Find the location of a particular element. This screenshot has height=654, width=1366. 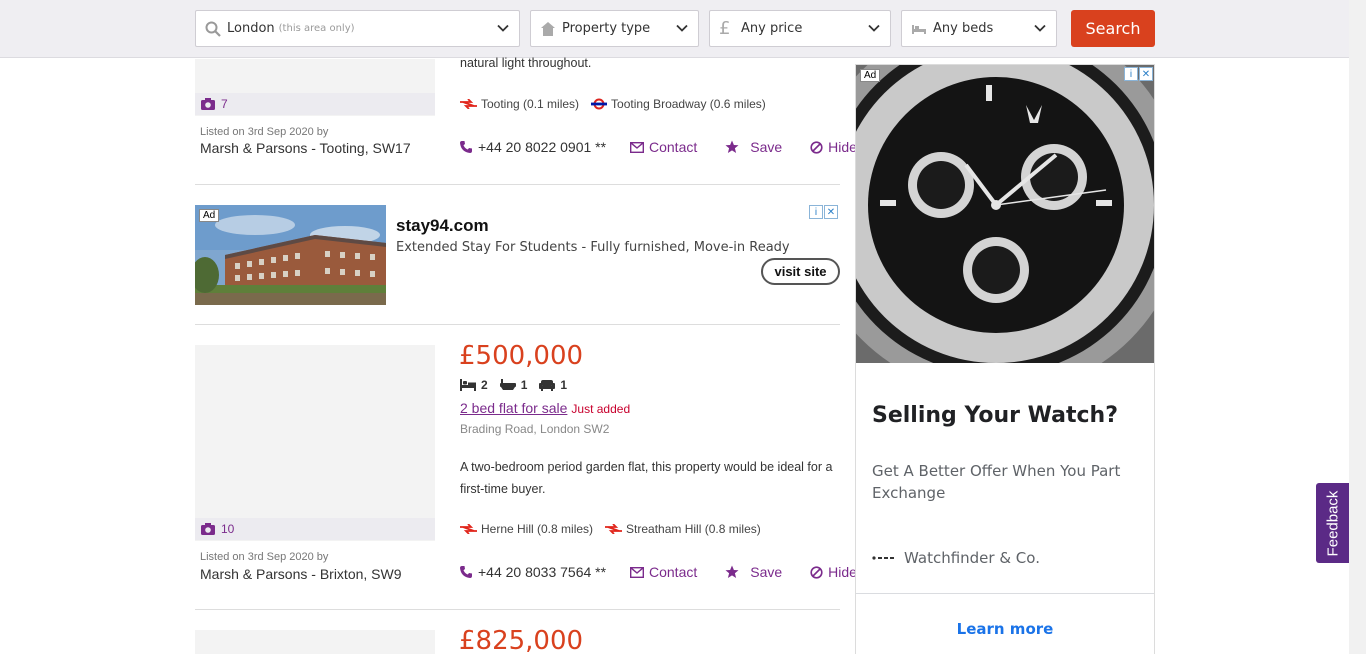

photo-count: 7 is located at coordinates (315, 104).